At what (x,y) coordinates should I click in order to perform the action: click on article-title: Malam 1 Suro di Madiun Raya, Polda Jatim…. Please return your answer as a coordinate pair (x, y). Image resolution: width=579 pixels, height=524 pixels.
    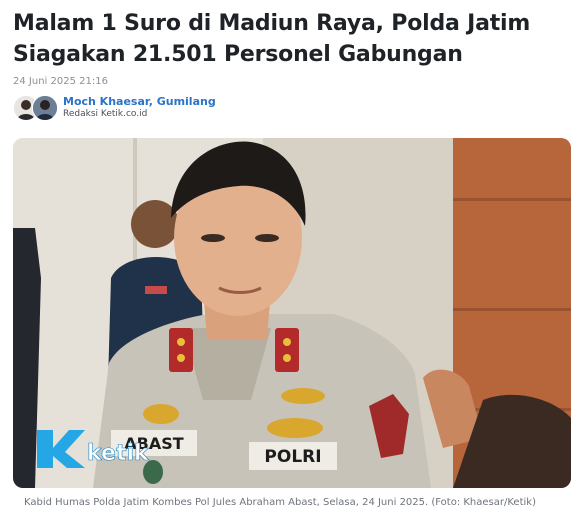
    Looking at the image, I should click on (272, 39).